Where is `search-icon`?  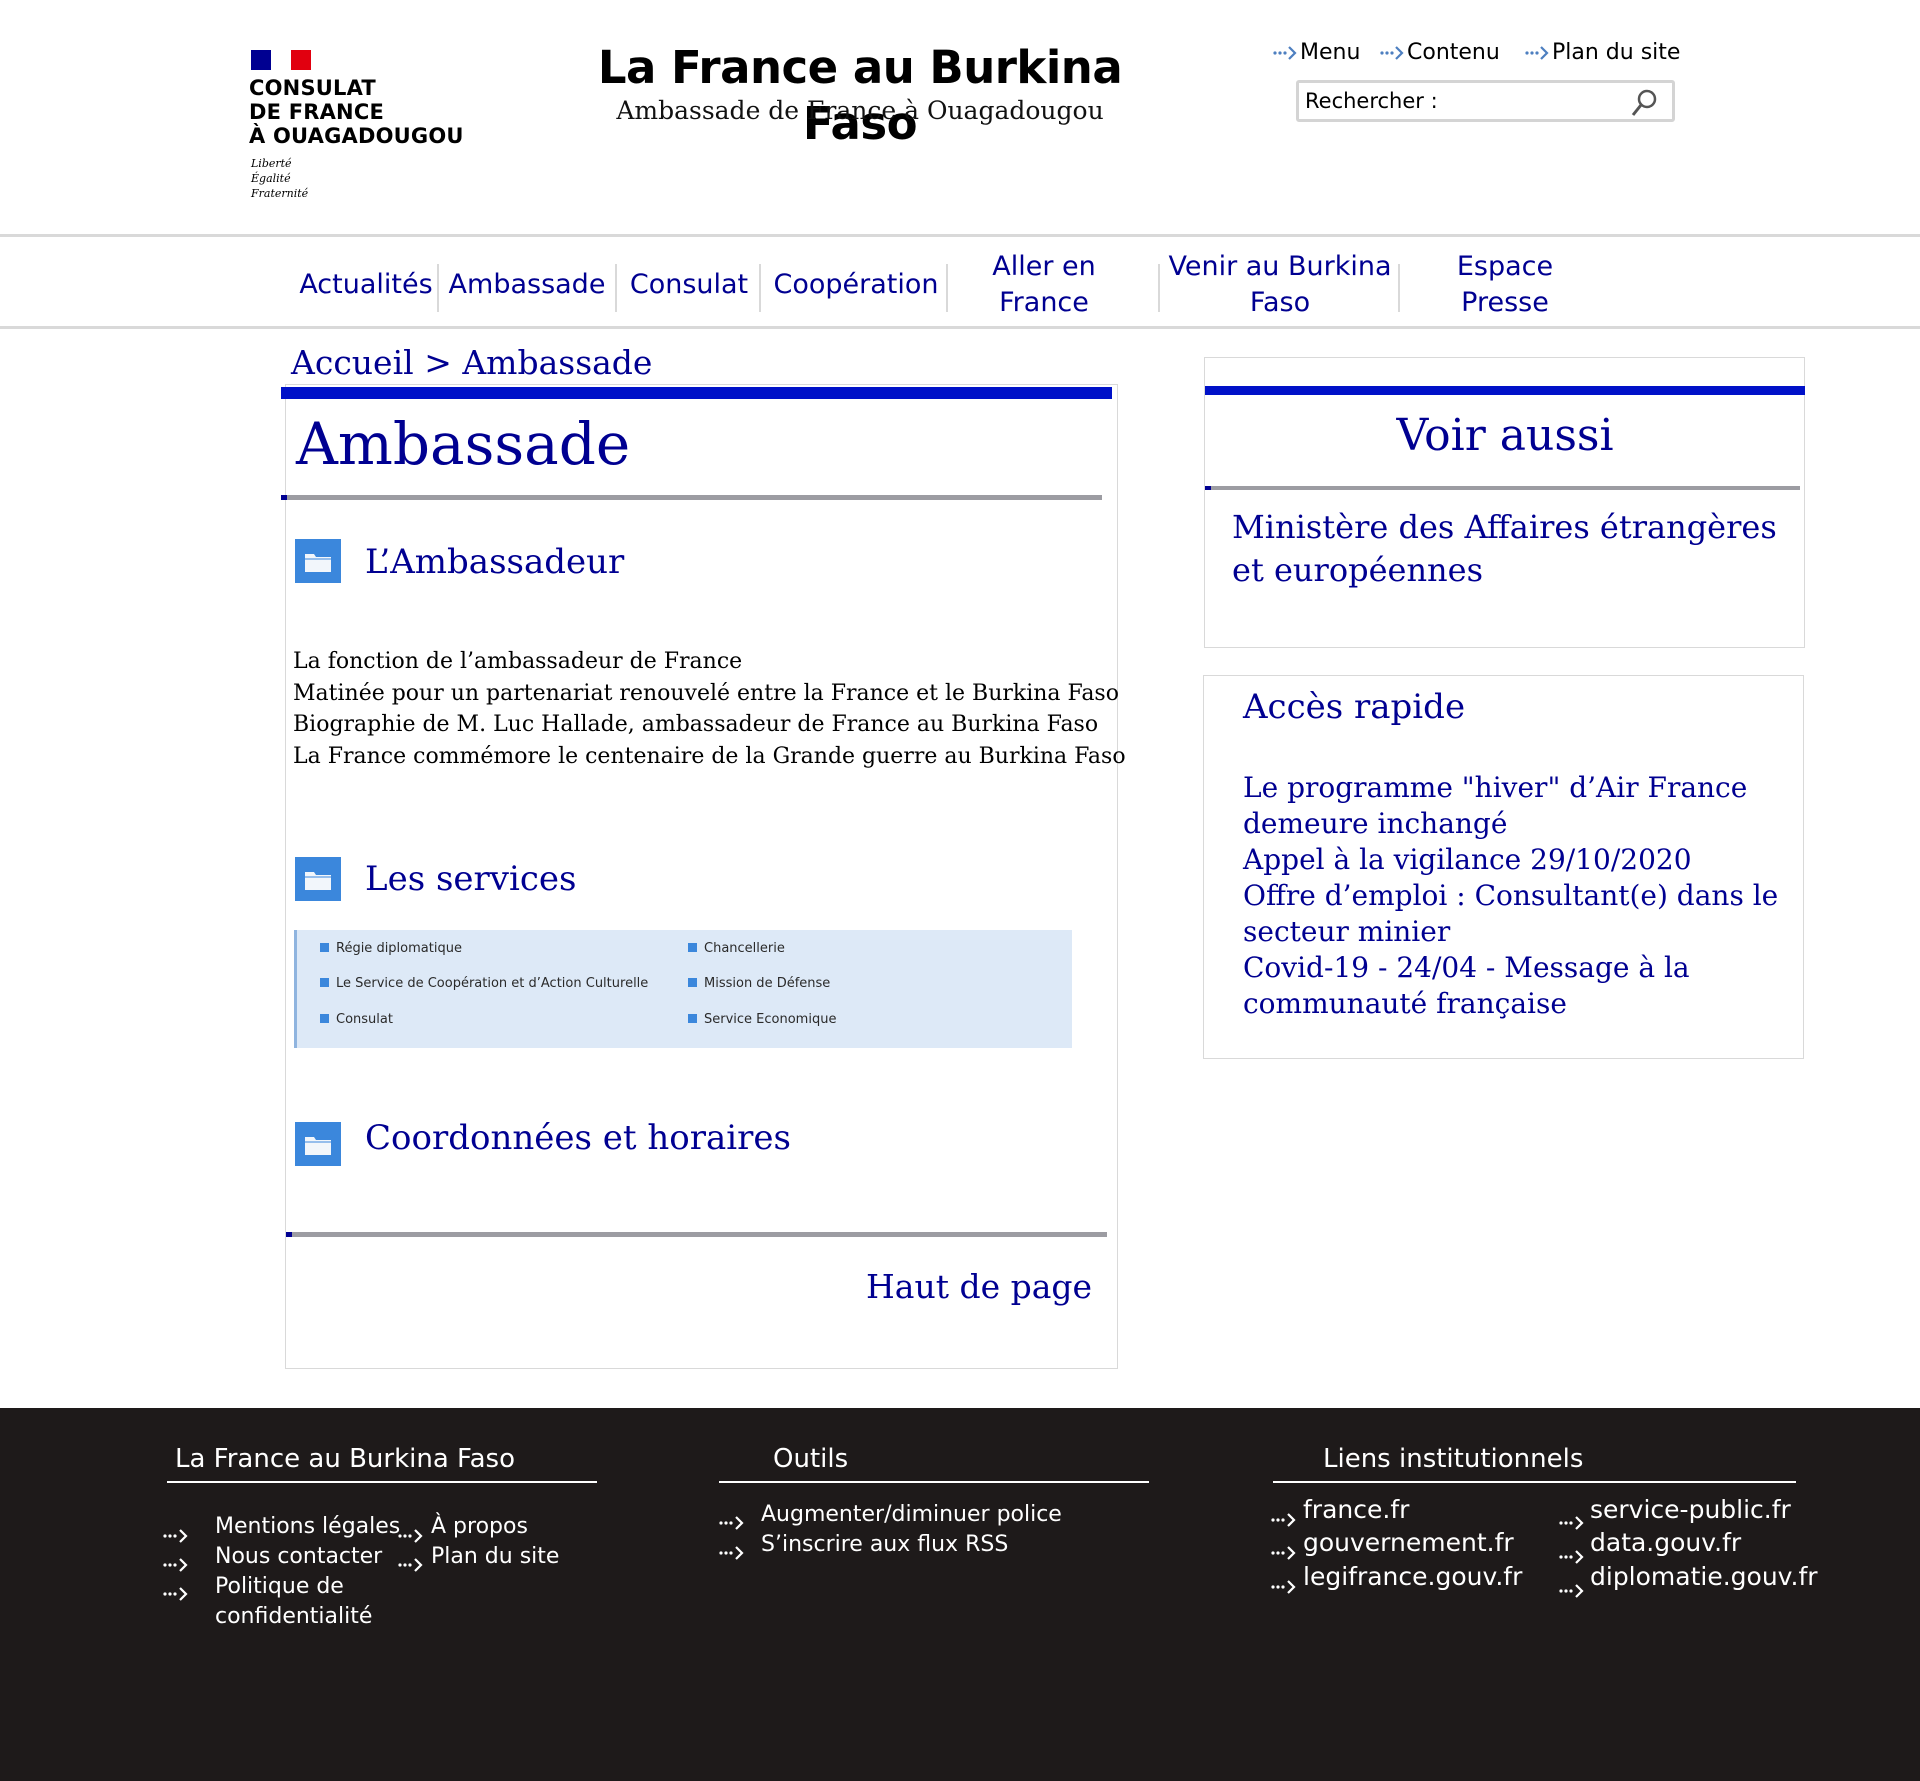
search-icon is located at coordinates (1644, 103).